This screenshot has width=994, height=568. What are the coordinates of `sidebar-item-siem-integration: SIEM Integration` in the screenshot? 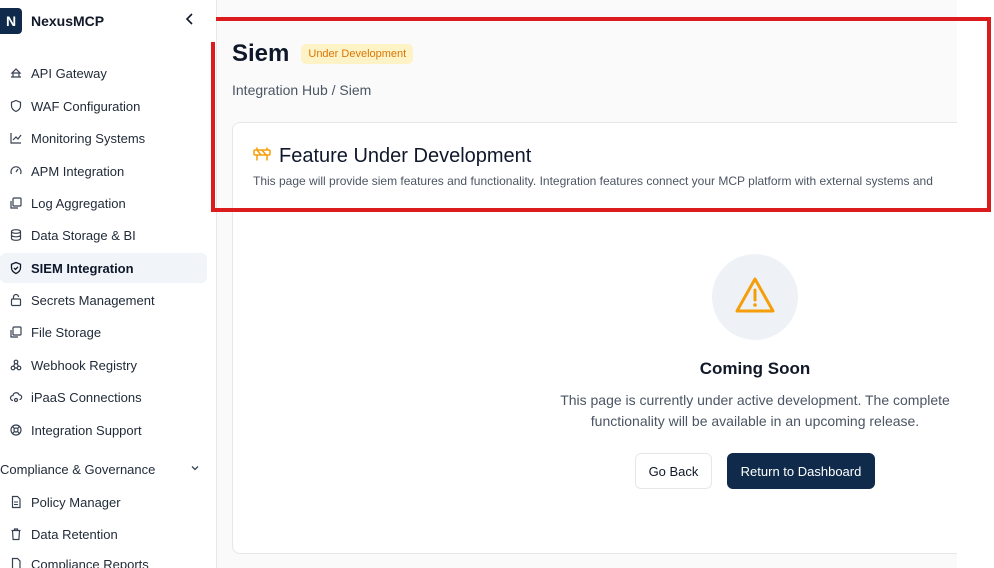 It's located at (103, 268).